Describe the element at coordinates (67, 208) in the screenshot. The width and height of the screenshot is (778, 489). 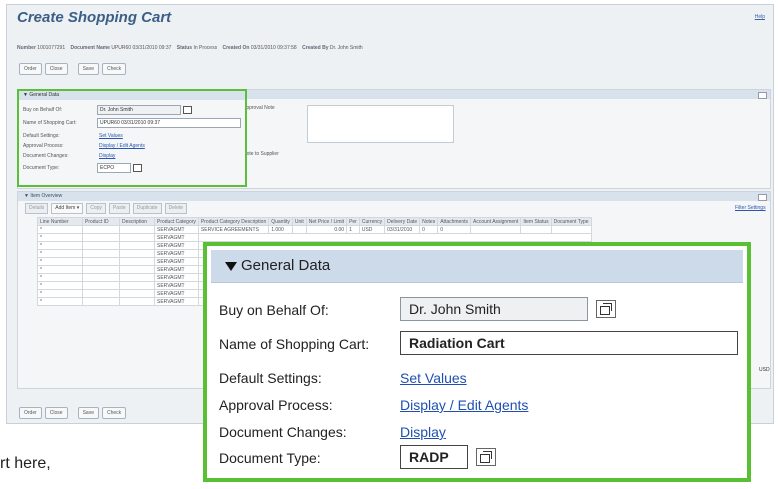
I see `add-item-button: Add Item ▾` at that location.